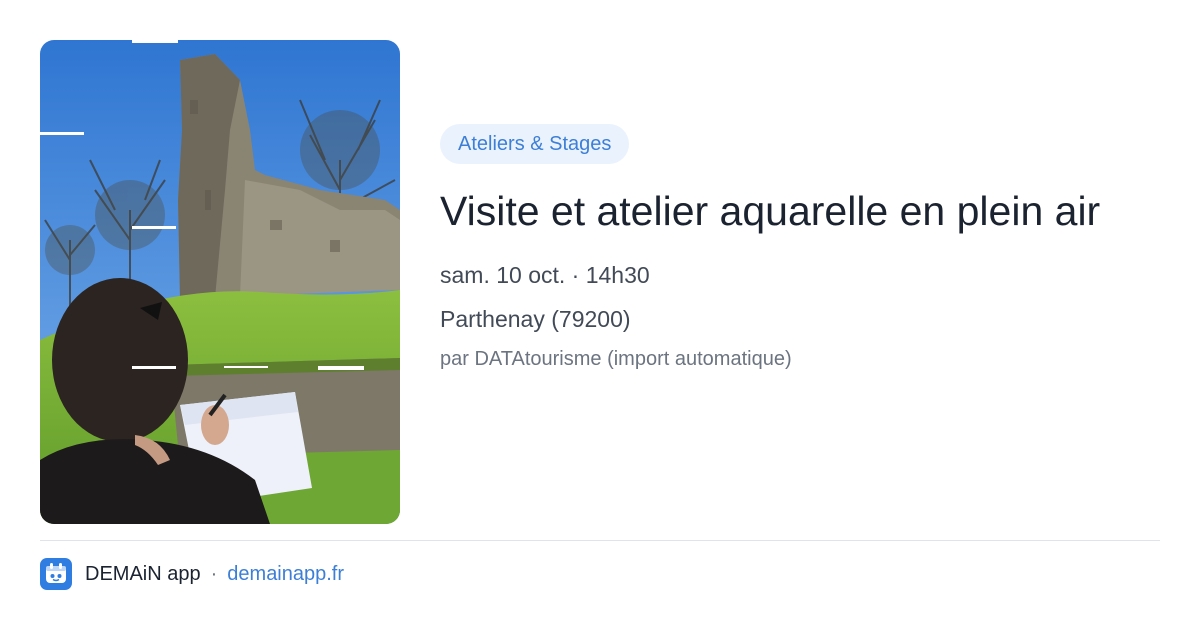 Image resolution: width=1200 pixels, height=630 pixels. I want to click on footer-divider, so click(600, 540).